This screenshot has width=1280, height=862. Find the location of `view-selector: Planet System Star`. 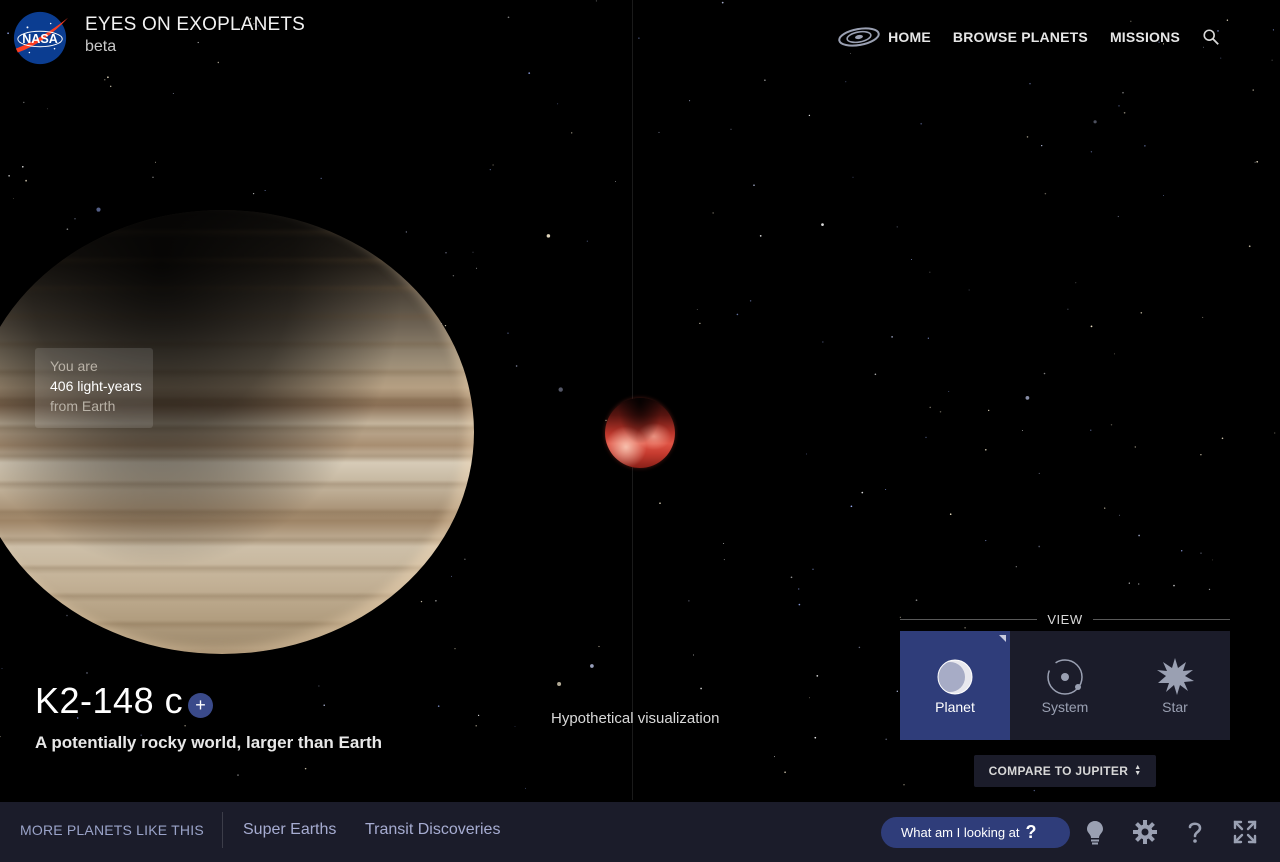

view-selector: Planet System Star is located at coordinates (1065, 685).